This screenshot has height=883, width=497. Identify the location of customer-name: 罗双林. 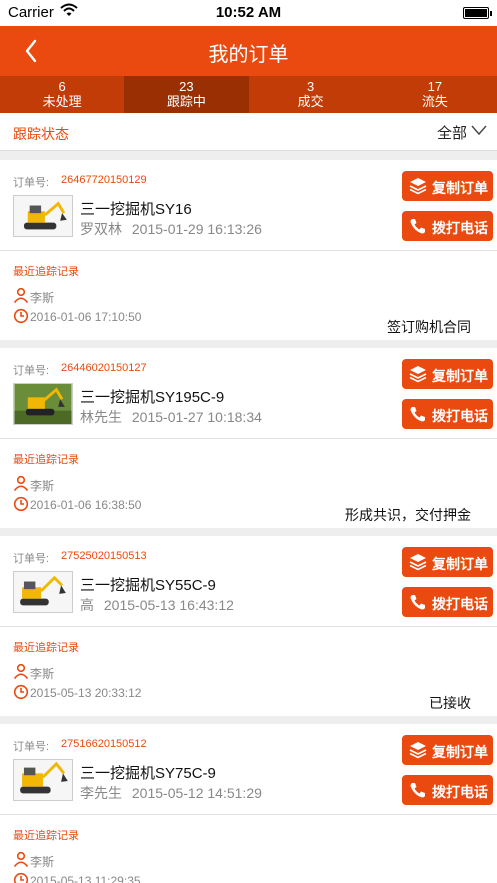
(101, 229).